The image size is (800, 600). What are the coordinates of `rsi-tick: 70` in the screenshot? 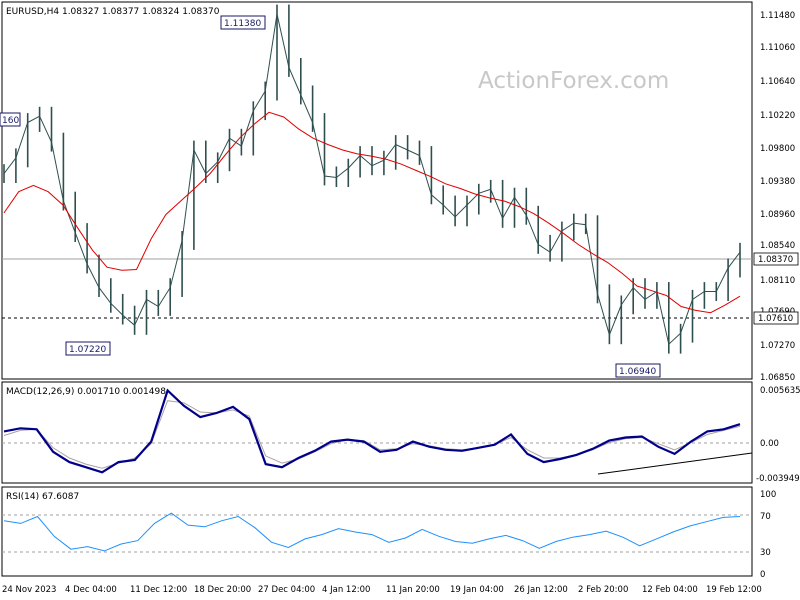 It's located at (765, 517).